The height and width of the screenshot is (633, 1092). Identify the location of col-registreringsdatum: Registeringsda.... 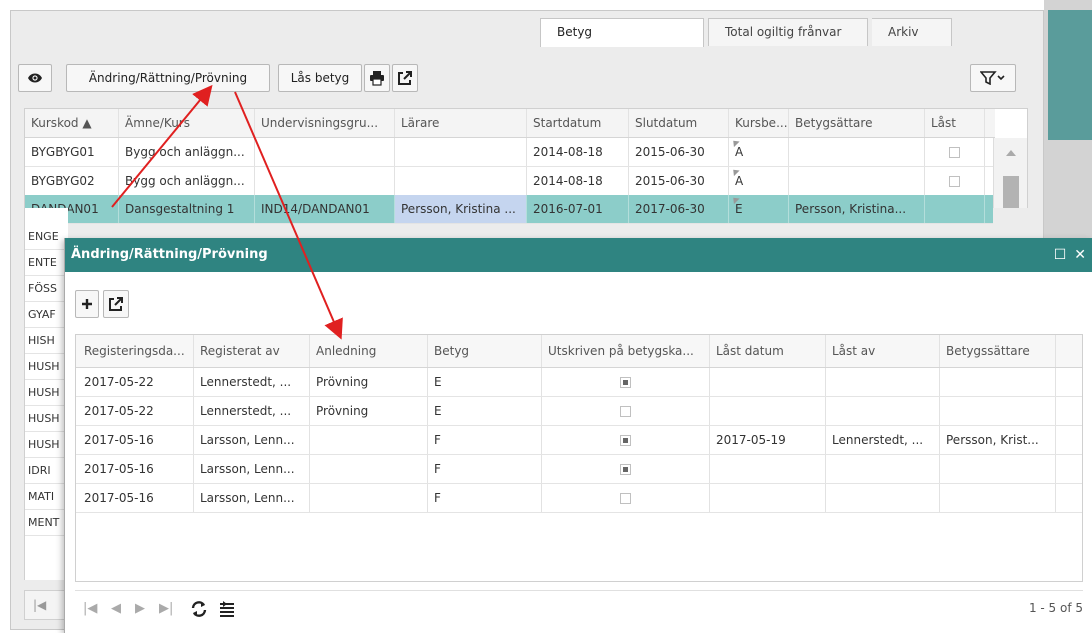
(135, 351).